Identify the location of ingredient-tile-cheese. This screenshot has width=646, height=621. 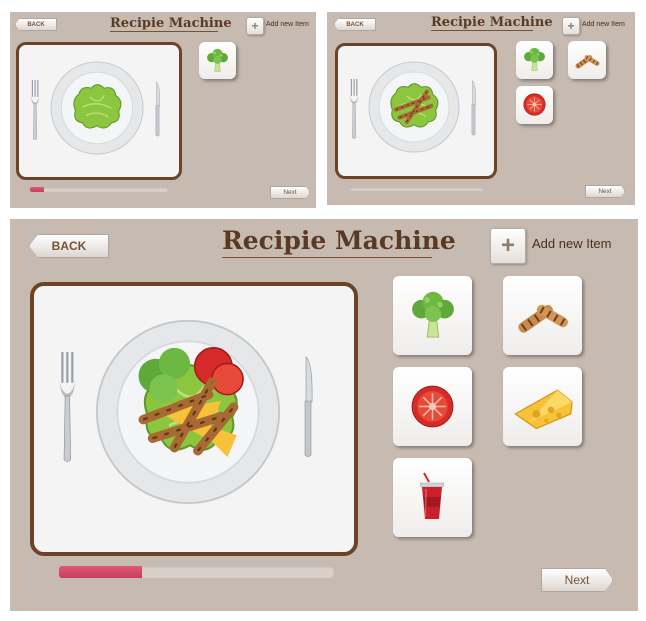
(542, 406).